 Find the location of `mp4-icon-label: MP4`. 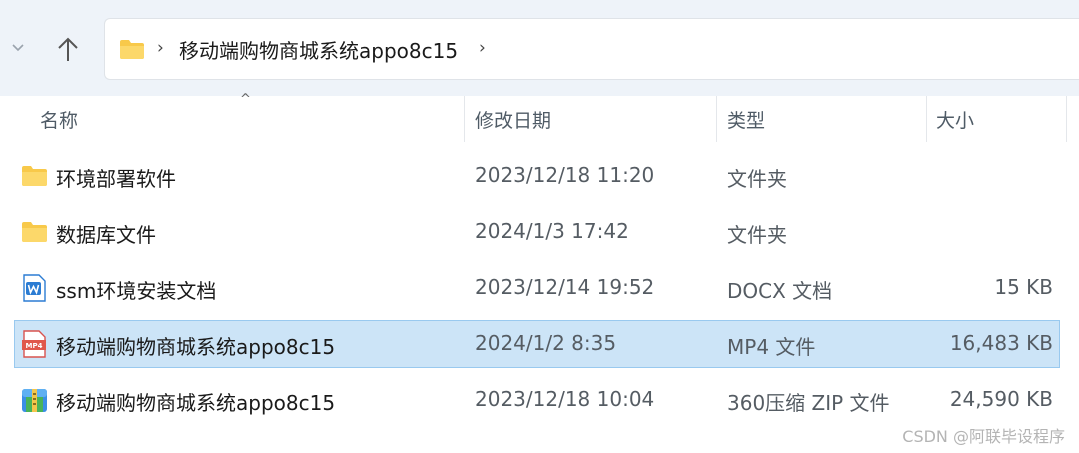

mp4-icon-label: MP4 is located at coordinates (34, 346).